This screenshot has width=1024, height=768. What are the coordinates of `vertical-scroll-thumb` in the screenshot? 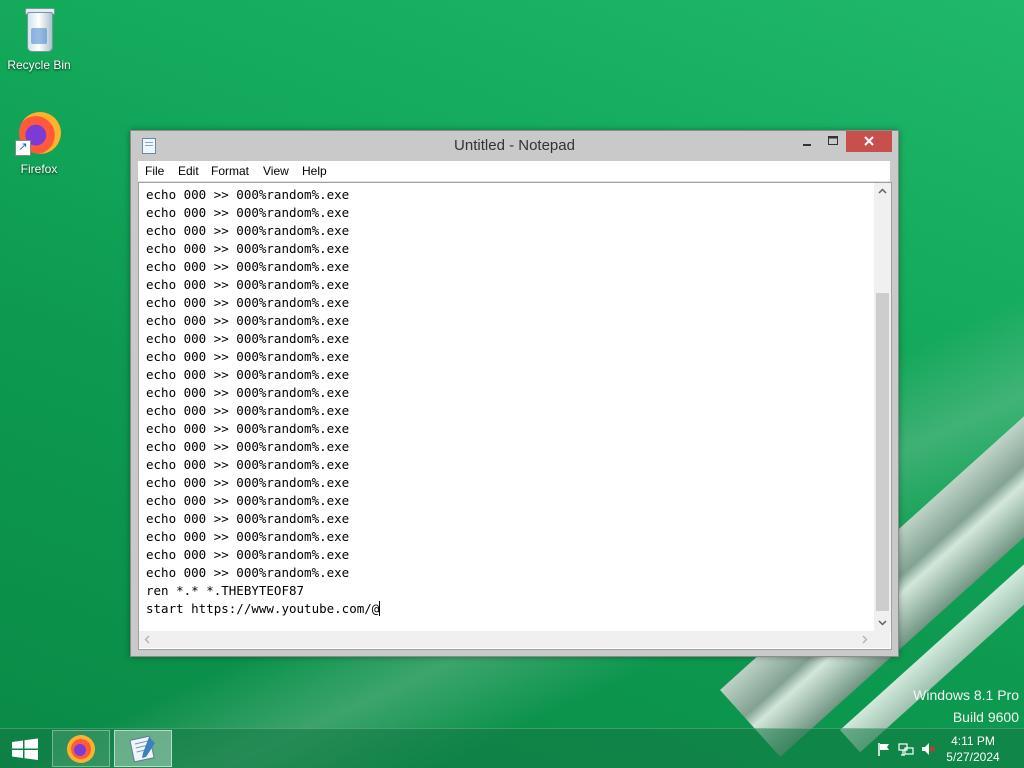 It's located at (882, 452).